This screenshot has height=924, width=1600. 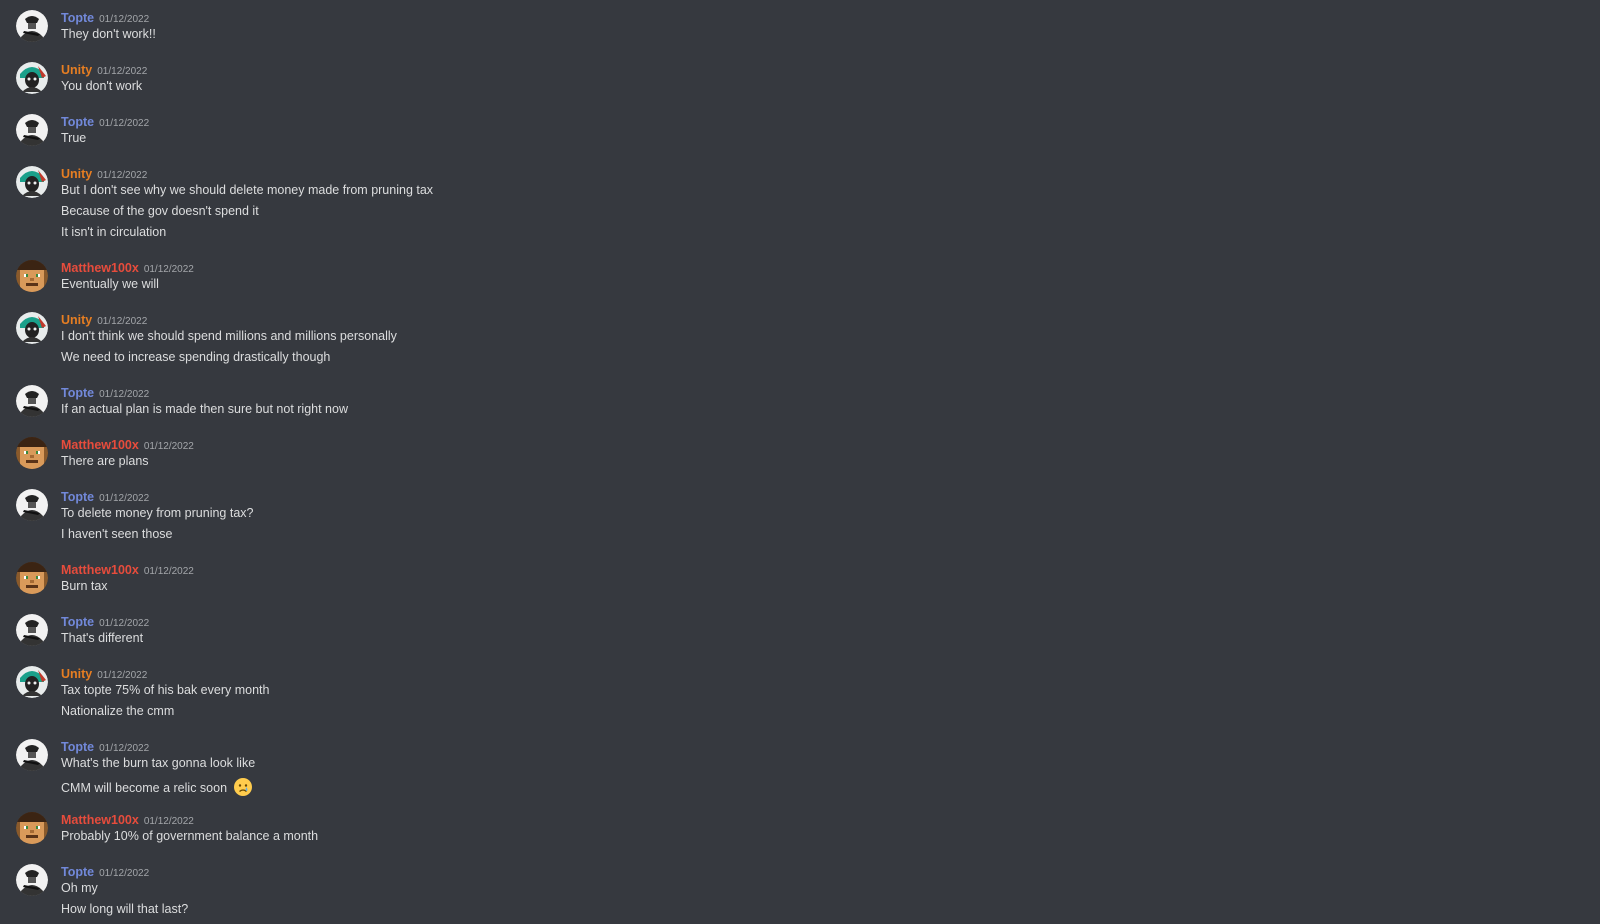 What do you see at coordinates (243, 787) in the screenshot?
I see `crying-face-icon` at bounding box center [243, 787].